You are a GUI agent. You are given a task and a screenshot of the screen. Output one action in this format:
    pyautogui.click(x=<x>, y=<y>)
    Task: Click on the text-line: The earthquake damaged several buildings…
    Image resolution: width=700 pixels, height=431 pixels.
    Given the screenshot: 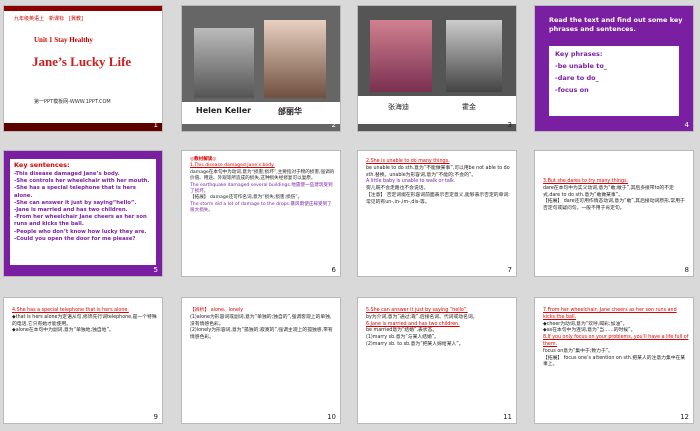 What is the action you would take?
    pyautogui.click(x=261, y=188)
    